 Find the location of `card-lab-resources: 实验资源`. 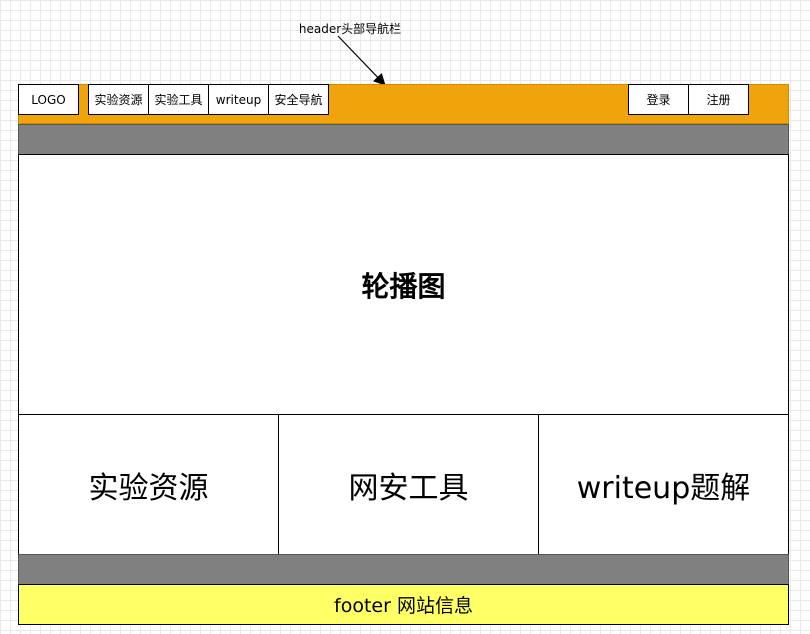

card-lab-resources: 实验资源 is located at coordinates (148, 484).